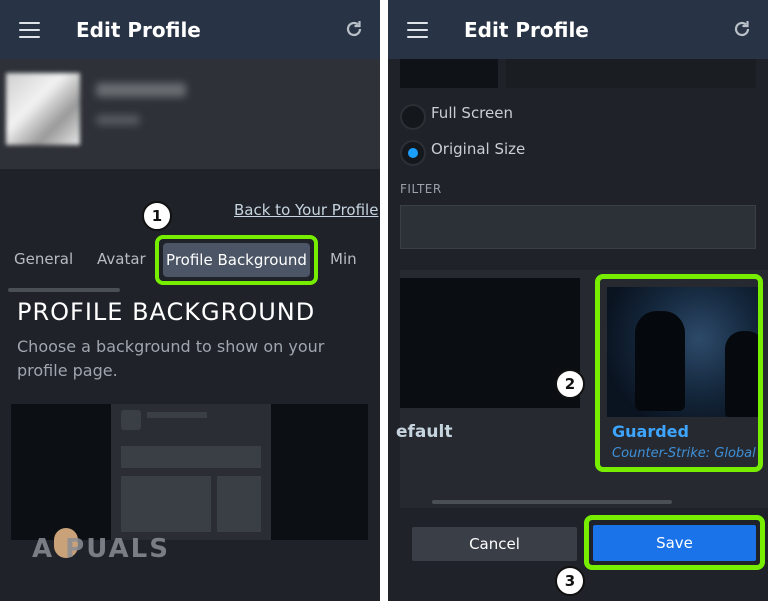 Image resolution: width=768 pixels, height=601 pixels. Describe the element at coordinates (343, 259) in the screenshot. I see `tab-mini-profile: Min` at that location.